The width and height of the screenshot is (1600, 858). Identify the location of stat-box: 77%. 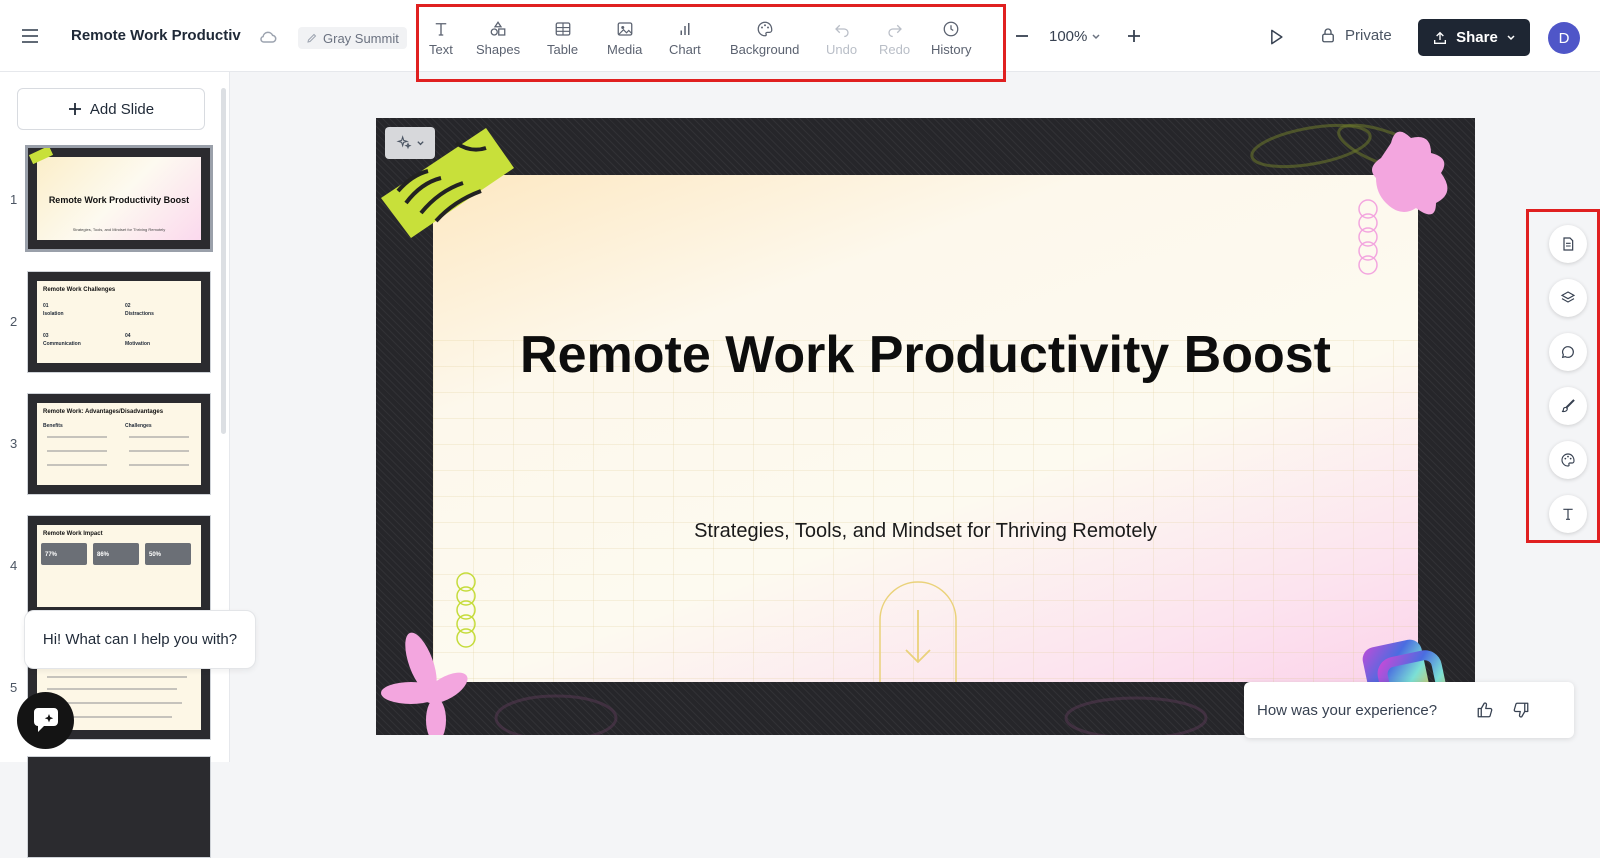
(64, 554).